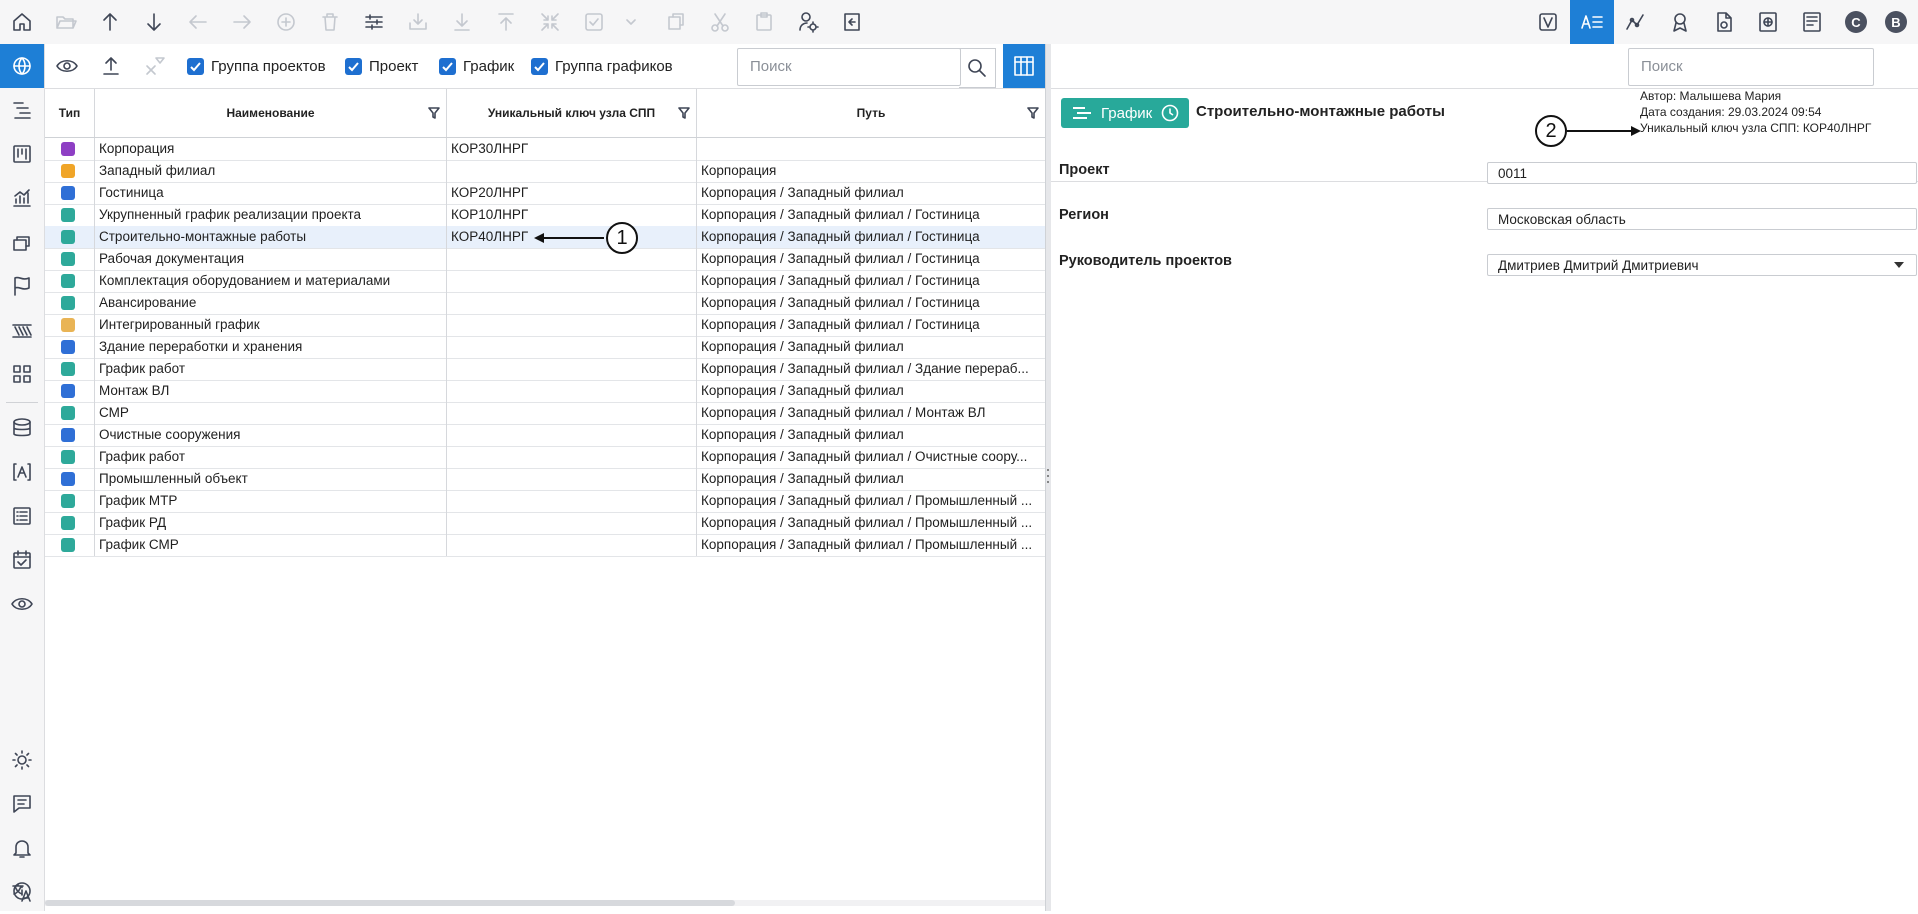  What do you see at coordinates (271, 113) in the screenshot?
I see `column-header-name: Наименование` at bounding box center [271, 113].